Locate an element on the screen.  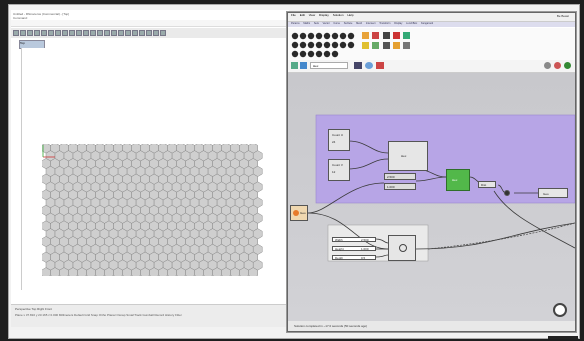
hexagon-grid is located at coordinates (152, 210).